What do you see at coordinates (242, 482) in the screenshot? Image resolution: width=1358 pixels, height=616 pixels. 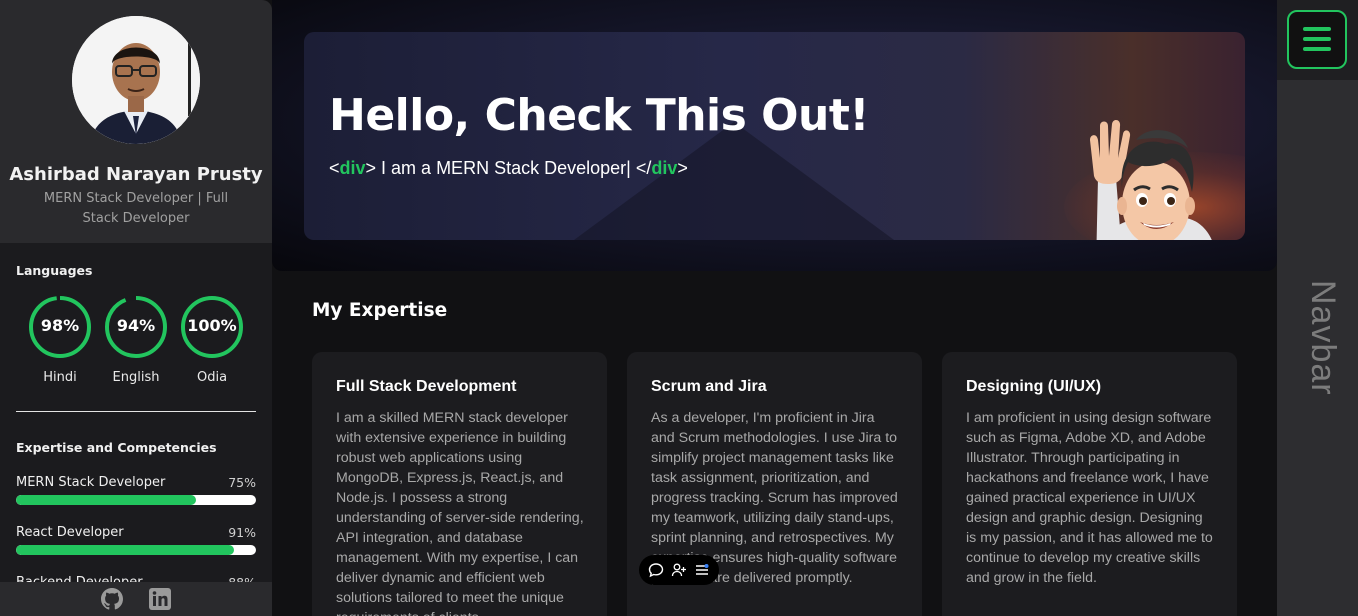 I see `skill-percent: 75%` at bounding box center [242, 482].